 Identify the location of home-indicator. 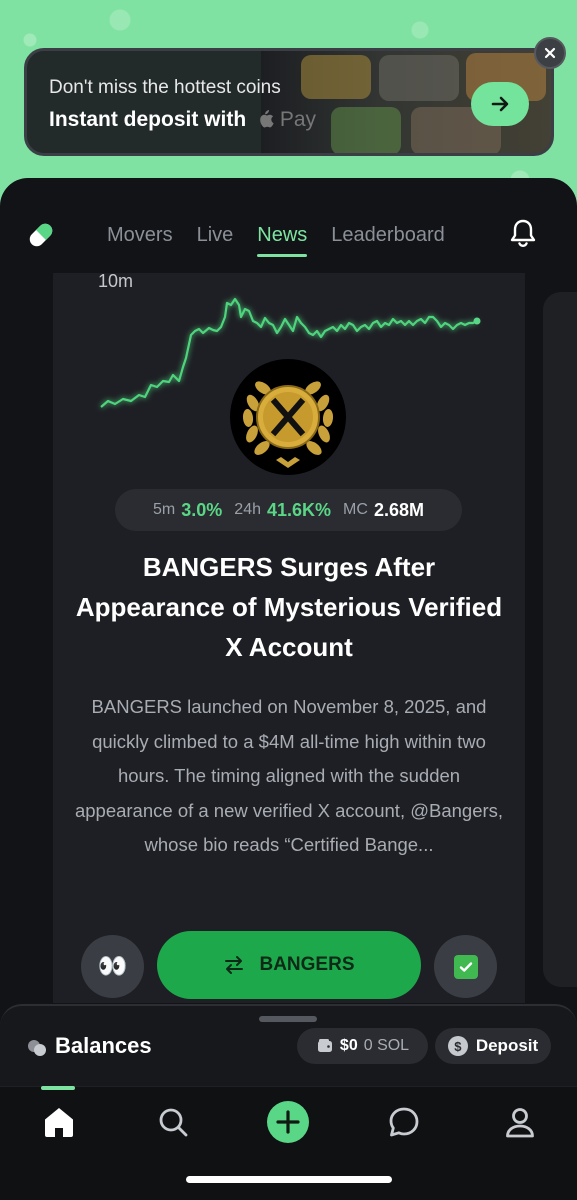
(289, 1179).